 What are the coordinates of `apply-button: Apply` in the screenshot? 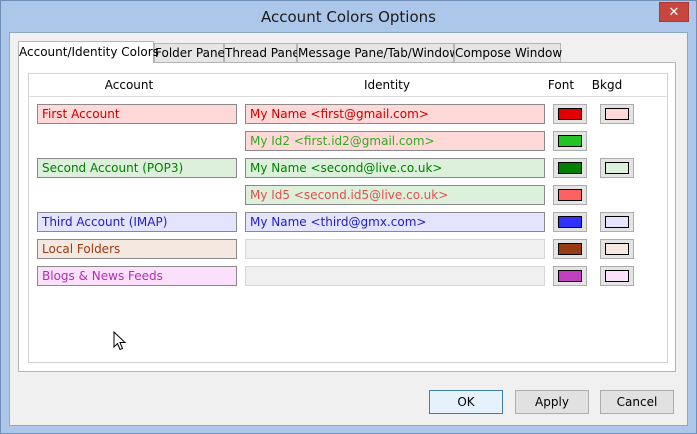 It's located at (552, 402).